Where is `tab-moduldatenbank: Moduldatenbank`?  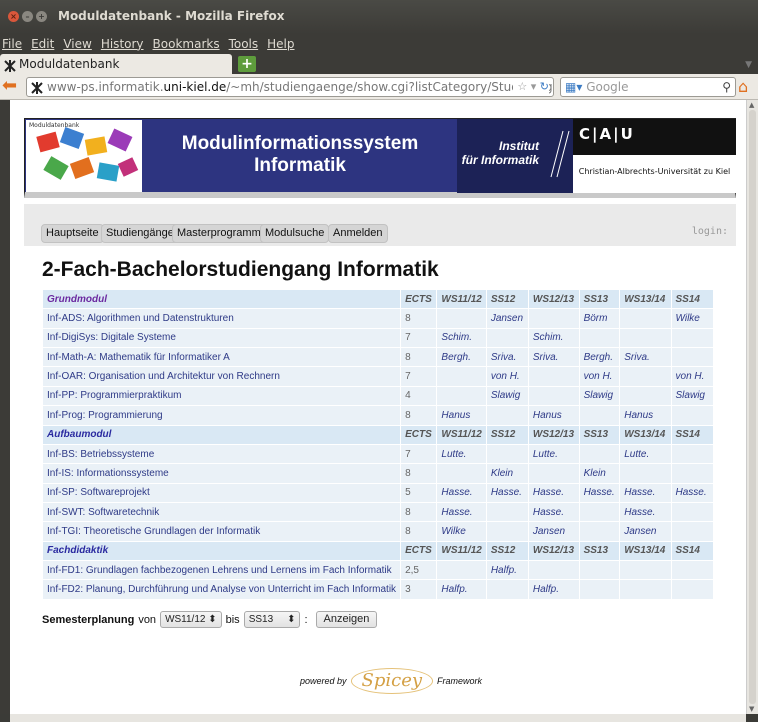
tab-moduldatenbank: Moduldatenbank is located at coordinates (116, 64).